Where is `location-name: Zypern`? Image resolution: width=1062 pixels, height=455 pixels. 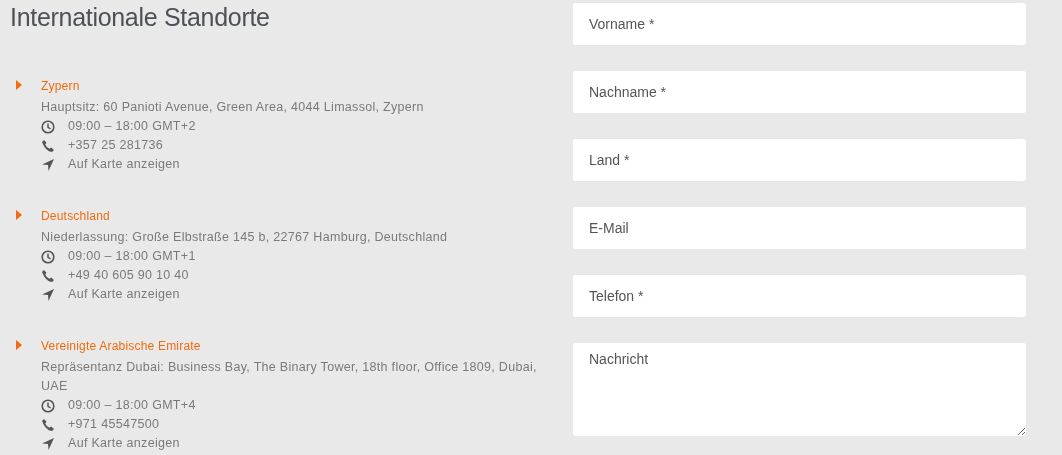 location-name: Zypern is located at coordinates (291, 86).